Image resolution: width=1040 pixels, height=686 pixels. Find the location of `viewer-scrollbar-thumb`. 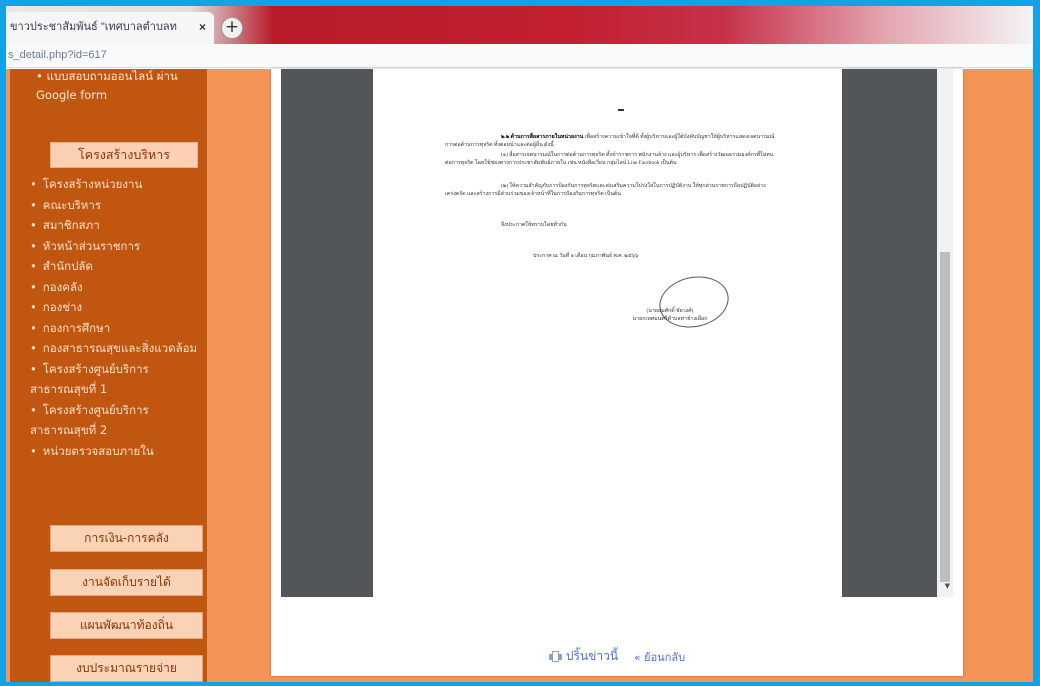

viewer-scrollbar-thumb is located at coordinates (945, 417).